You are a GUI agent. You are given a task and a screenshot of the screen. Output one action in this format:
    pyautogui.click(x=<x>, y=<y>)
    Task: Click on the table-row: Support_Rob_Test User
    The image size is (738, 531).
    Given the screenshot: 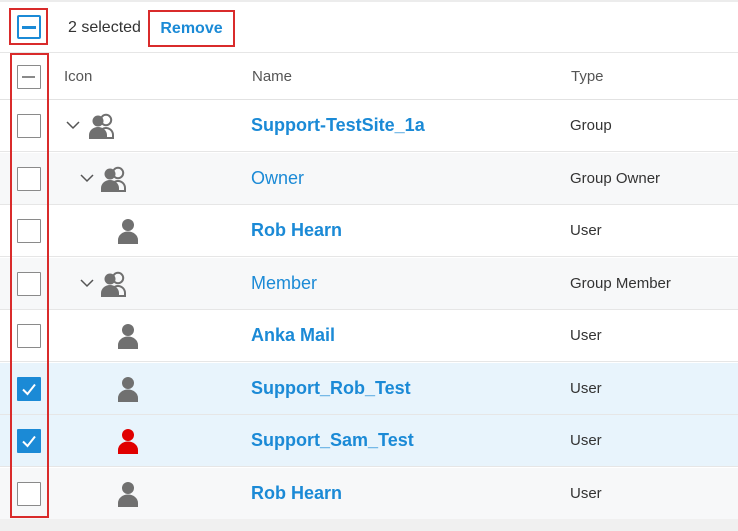 What is the action you would take?
    pyautogui.click(x=369, y=388)
    